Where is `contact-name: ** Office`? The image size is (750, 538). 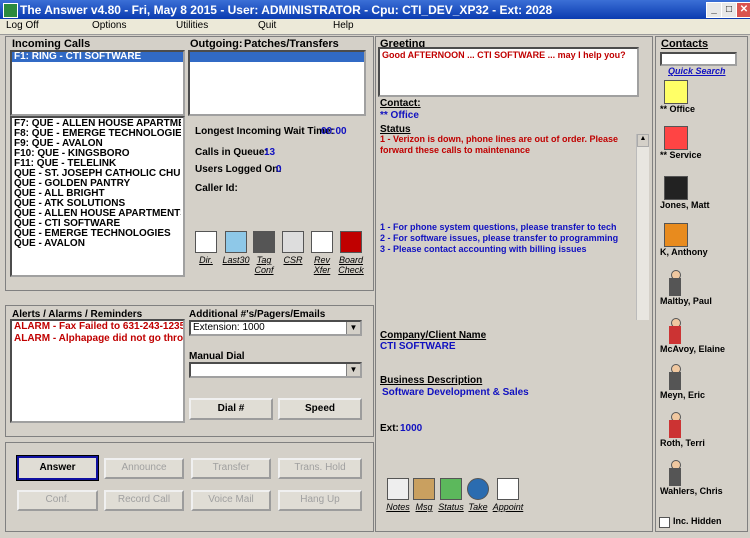
contact-name: ** Office is located at coordinates (678, 109).